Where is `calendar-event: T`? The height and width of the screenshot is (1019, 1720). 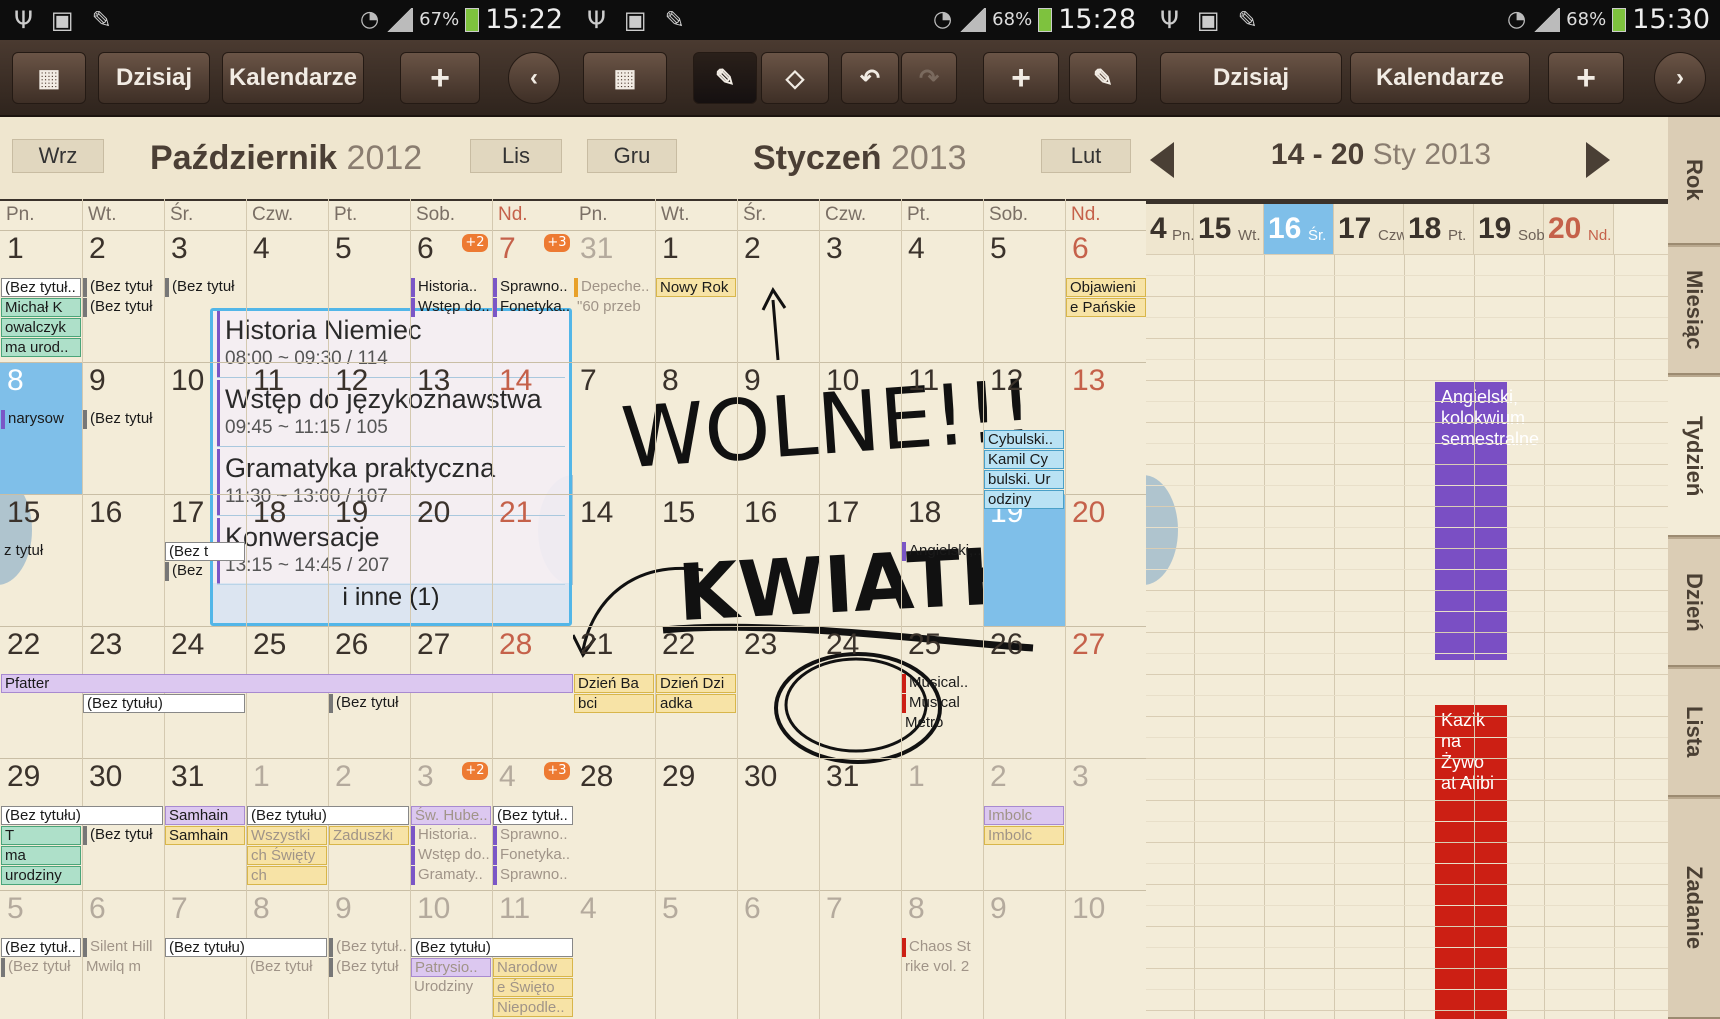 calendar-event: T is located at coordinates (41, 835).